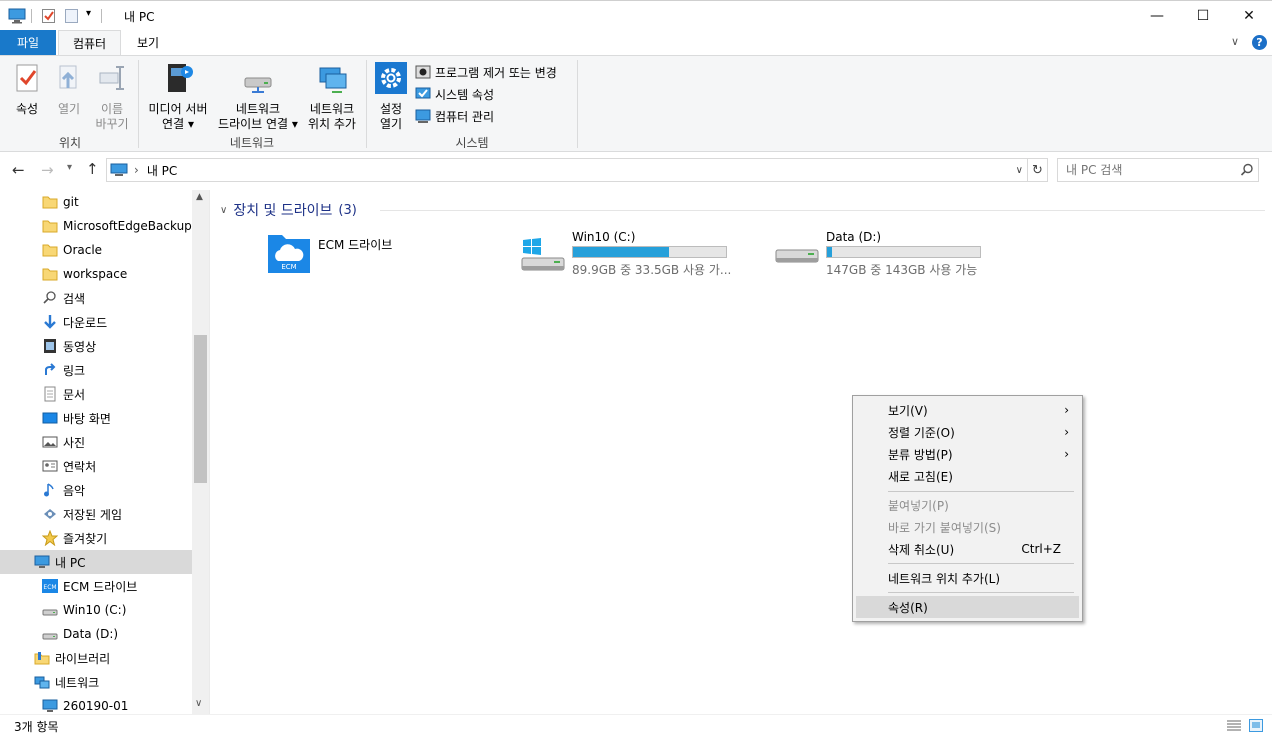  What do you see at coordinates (109, 658) in the screenshot?
I see `sidebar-item: 라이브러리` at bounding box center [109, 658].